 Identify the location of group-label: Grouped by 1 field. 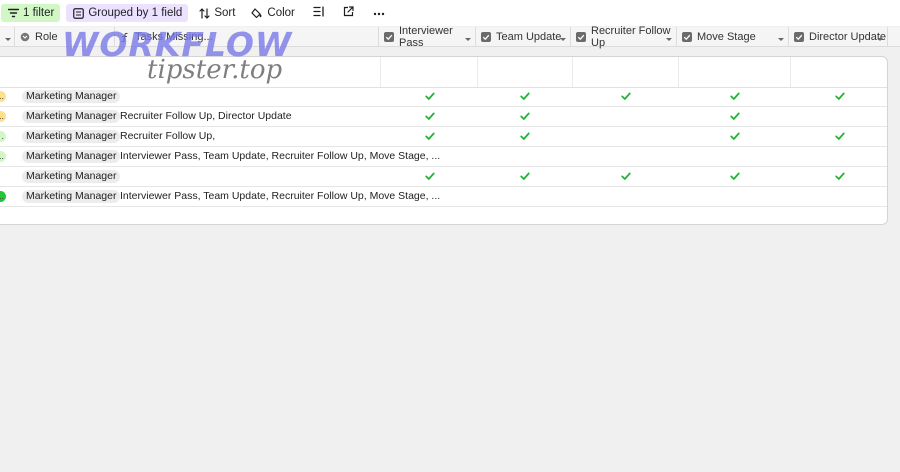
(135, 13).